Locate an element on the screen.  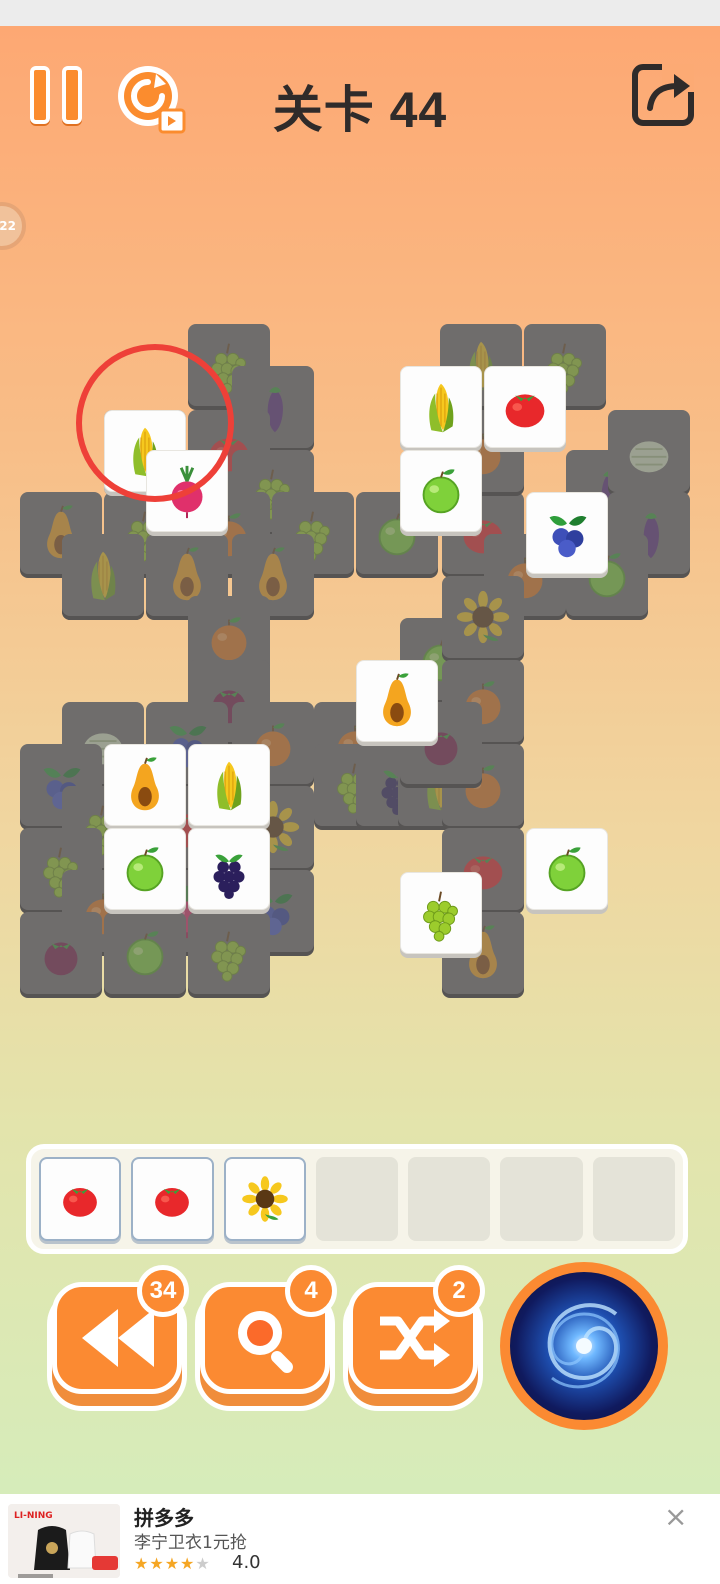
ad-product-image: LI-NING is located at coordinates (64, 1541).